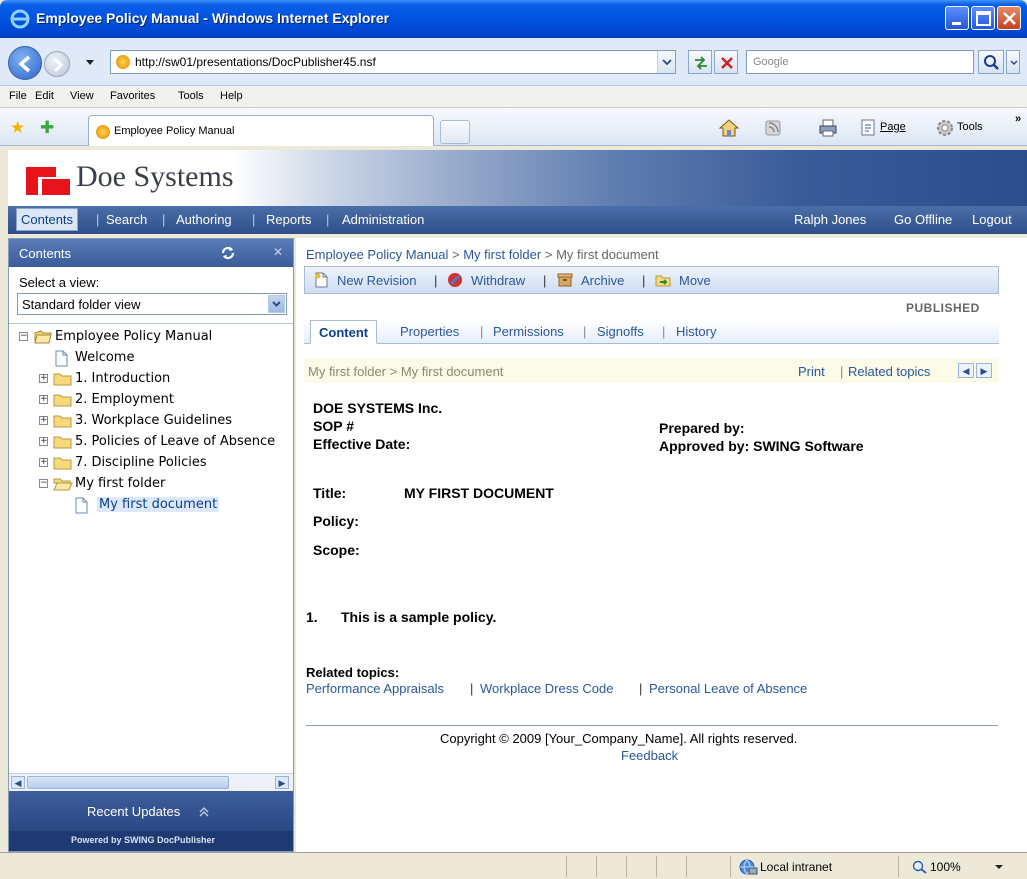 The width and height of the screenshot is (1027, 879). I want to click on forward-button, so click(57, 64).